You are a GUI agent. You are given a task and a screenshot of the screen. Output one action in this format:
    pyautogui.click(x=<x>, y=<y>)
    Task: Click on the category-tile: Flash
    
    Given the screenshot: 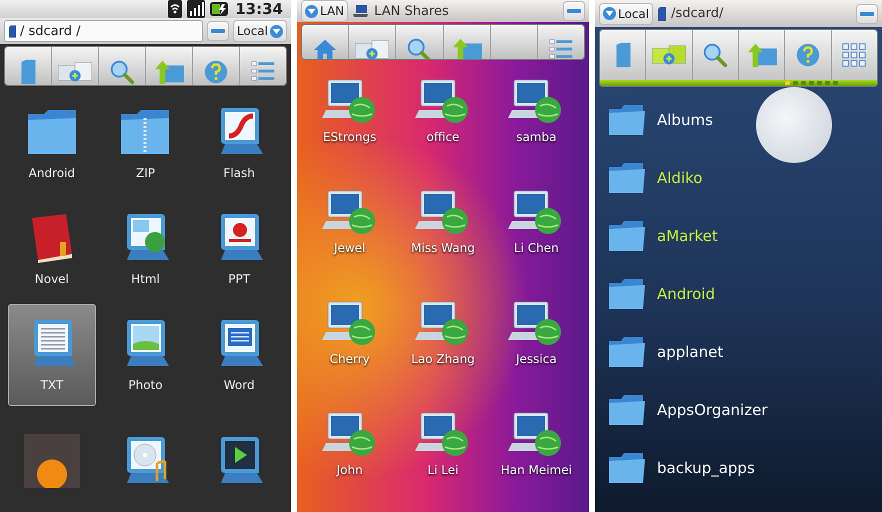 What is the action you would take?
    pyautogui.click(x=239, y=143)
    